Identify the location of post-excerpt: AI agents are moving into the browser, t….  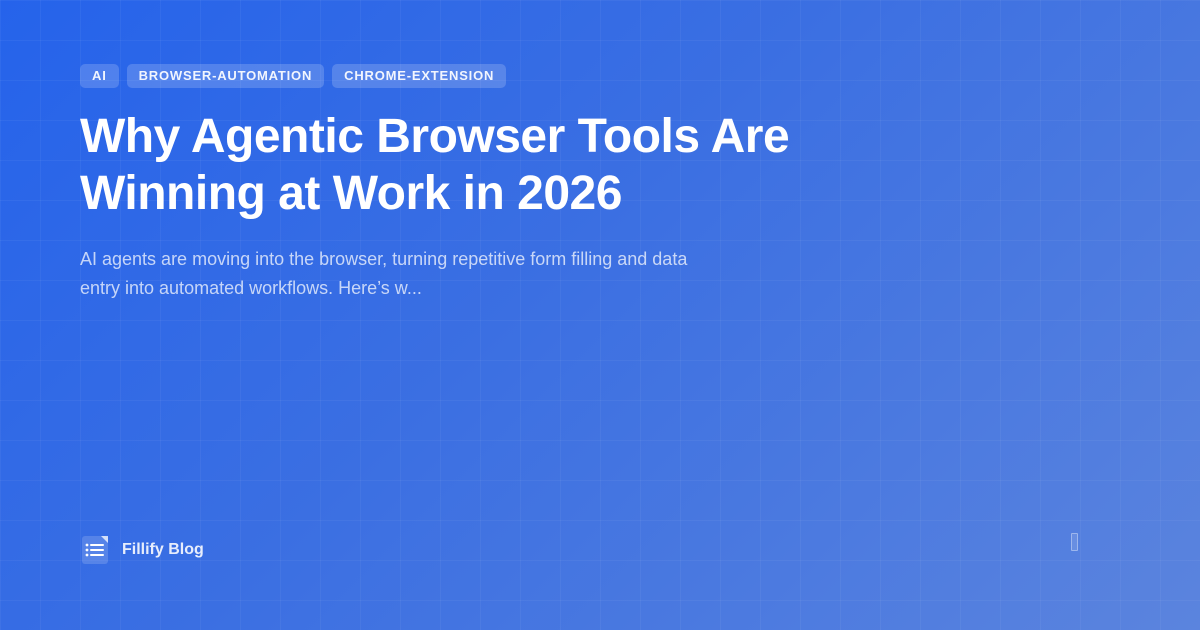
(384, 273).